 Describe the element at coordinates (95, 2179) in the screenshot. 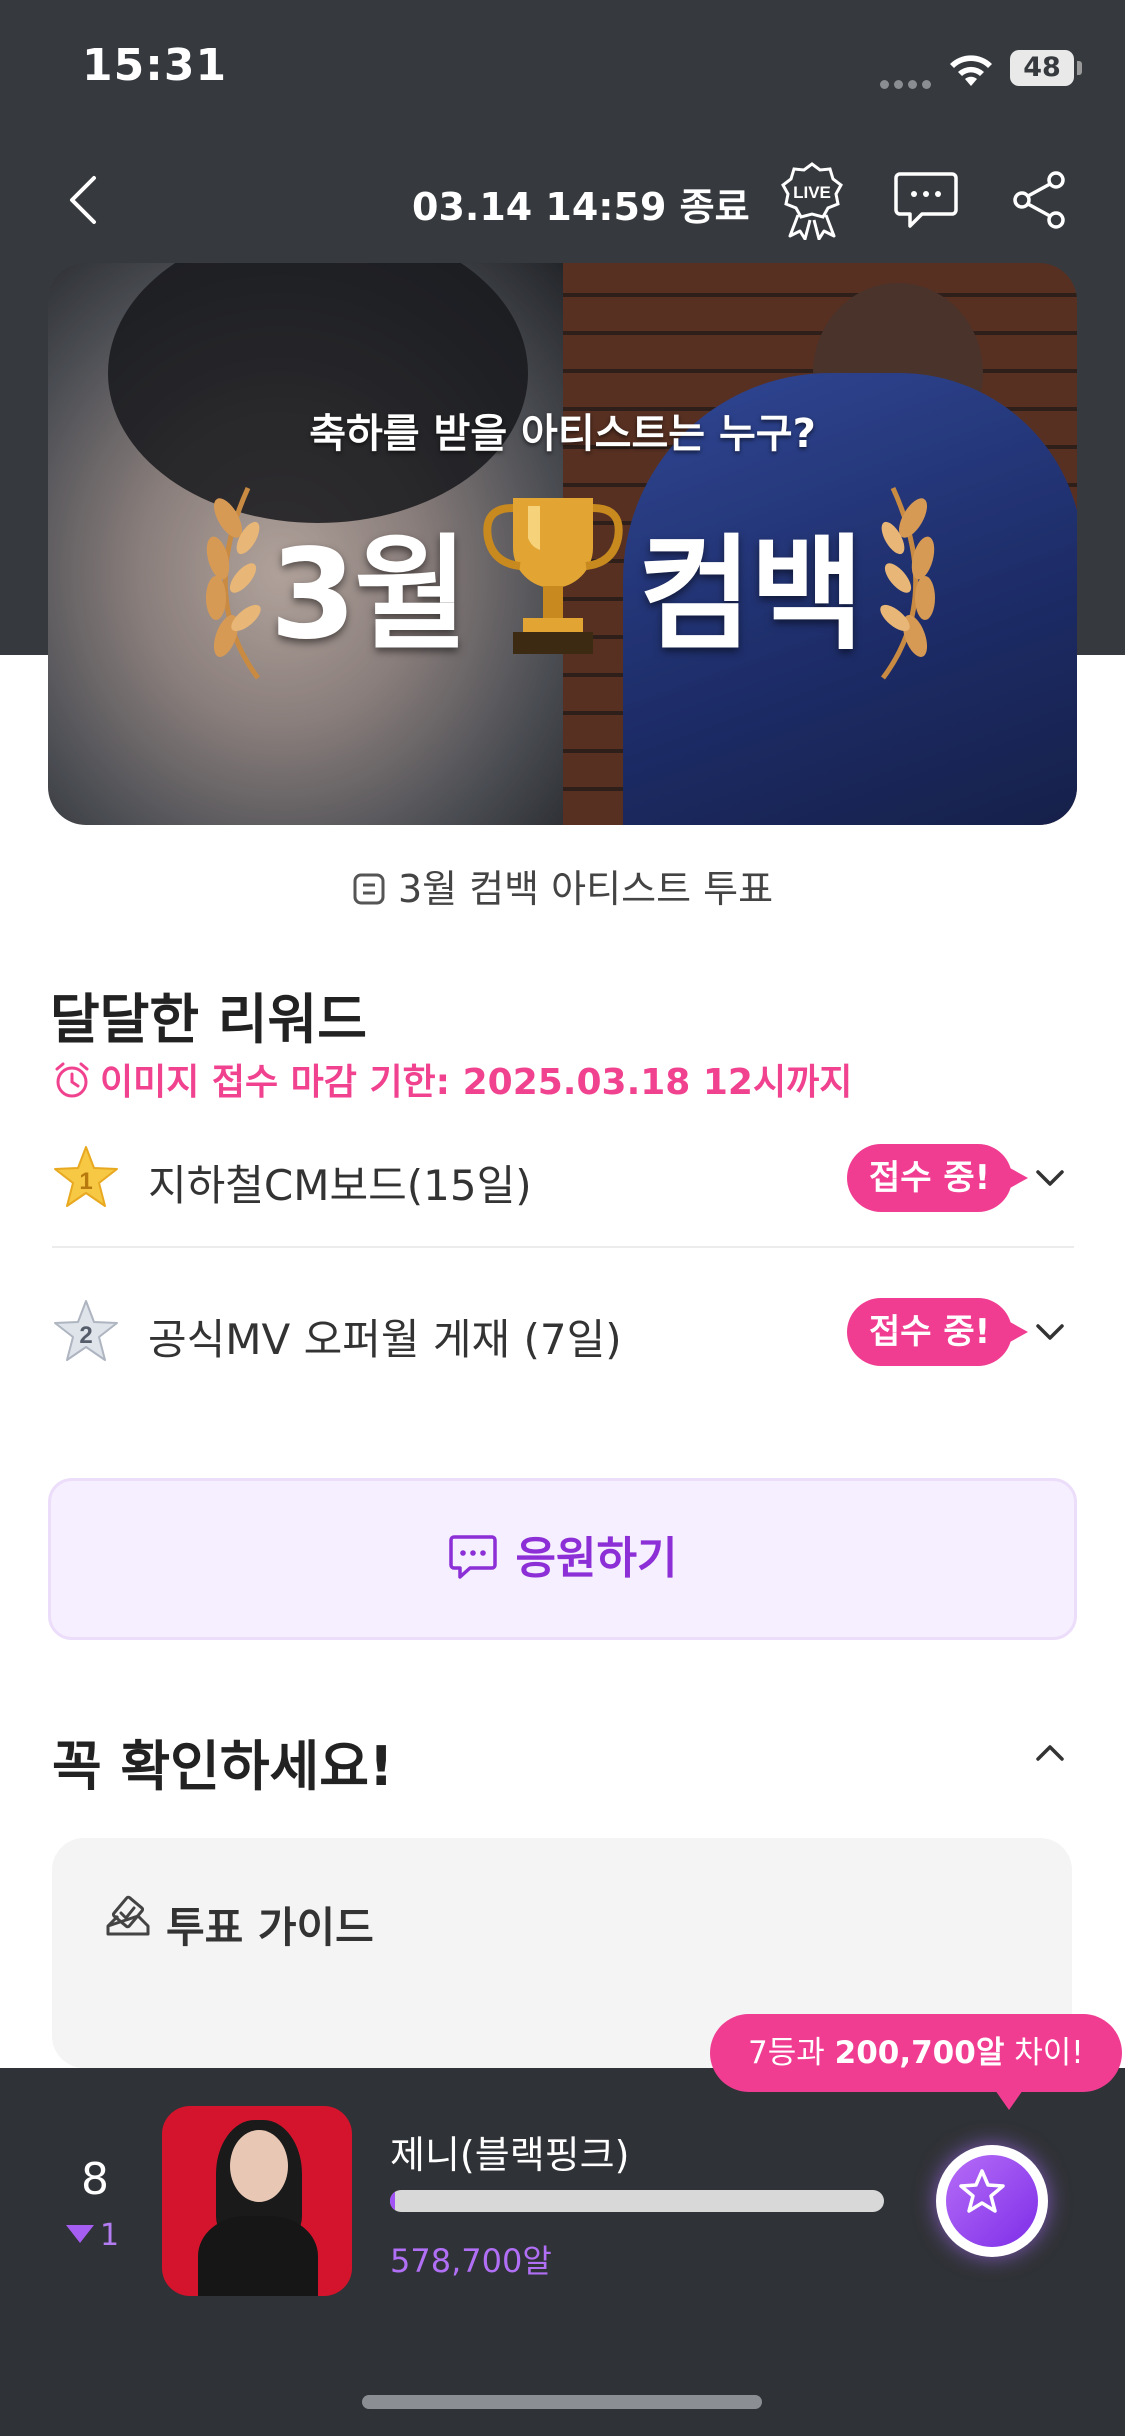

I see `current-rank: 8` at that location.